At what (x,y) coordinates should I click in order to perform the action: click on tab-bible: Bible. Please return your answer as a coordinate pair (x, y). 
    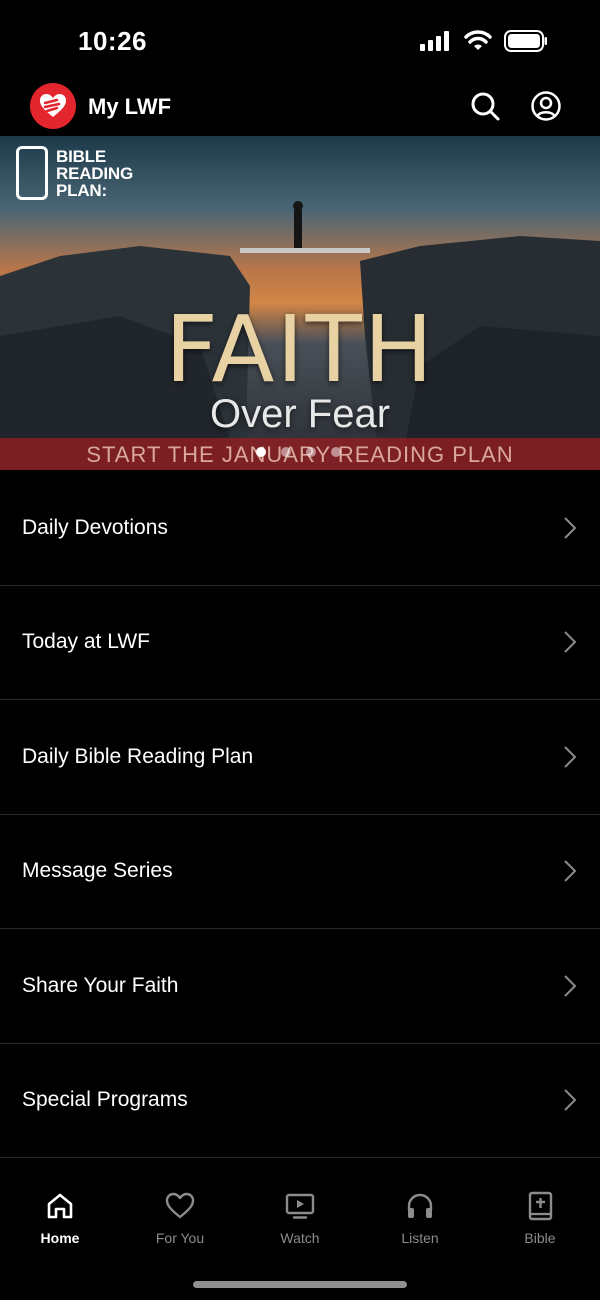
    Looking at the image, I should click on (540, 1225).